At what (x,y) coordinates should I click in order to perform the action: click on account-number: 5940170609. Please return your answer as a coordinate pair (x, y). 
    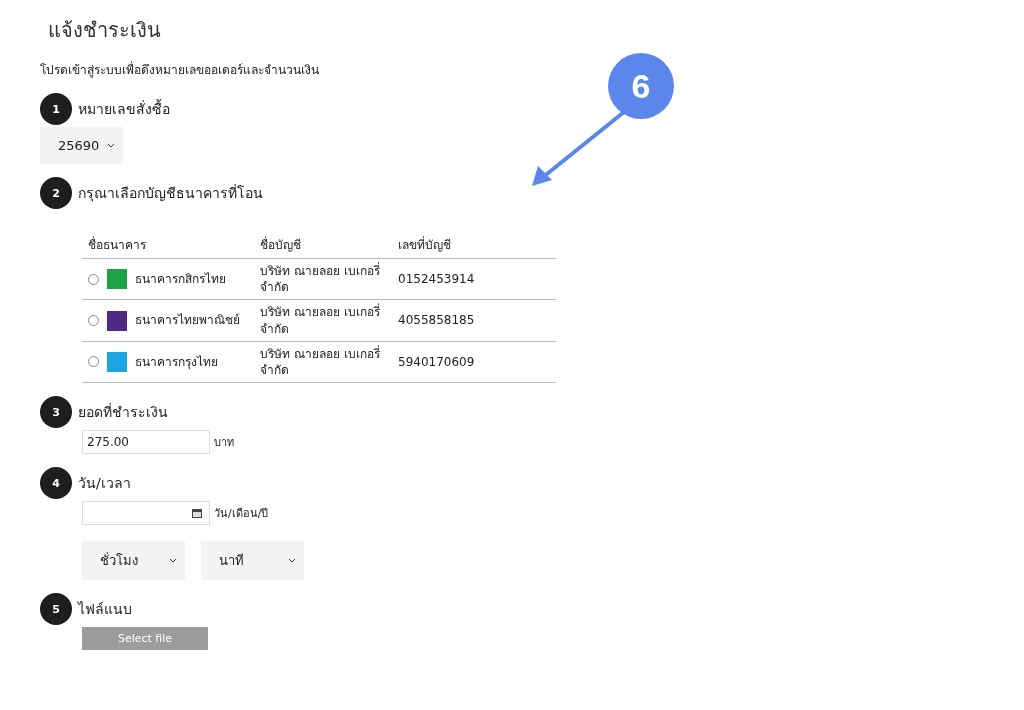
    Looking at the image, I should click on (474, 362).